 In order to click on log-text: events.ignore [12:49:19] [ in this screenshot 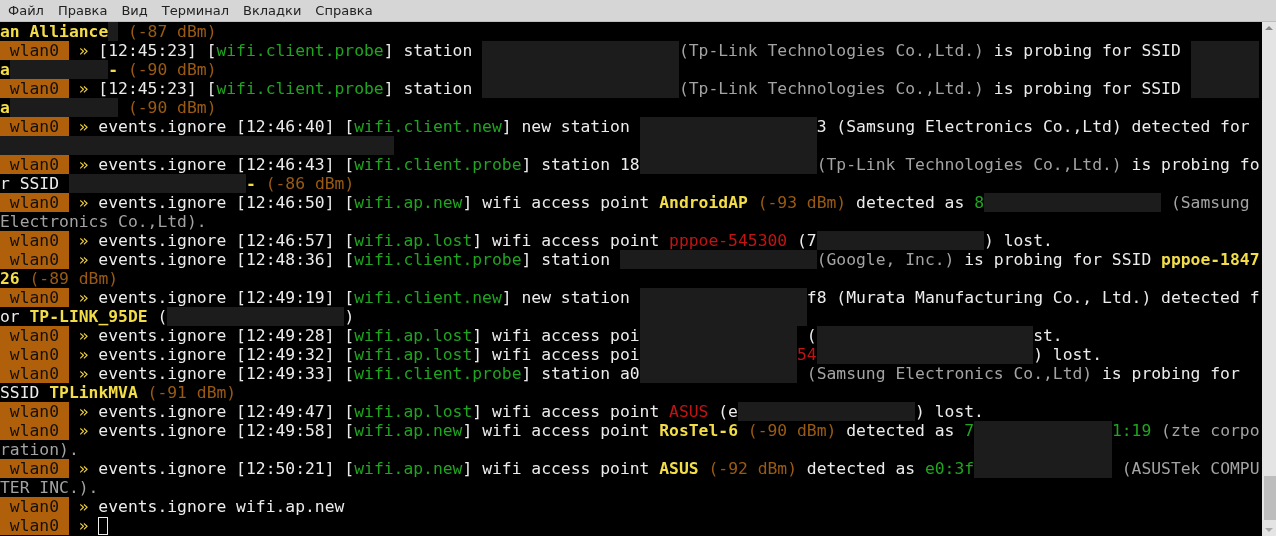, I will do `click(226, 297)`.